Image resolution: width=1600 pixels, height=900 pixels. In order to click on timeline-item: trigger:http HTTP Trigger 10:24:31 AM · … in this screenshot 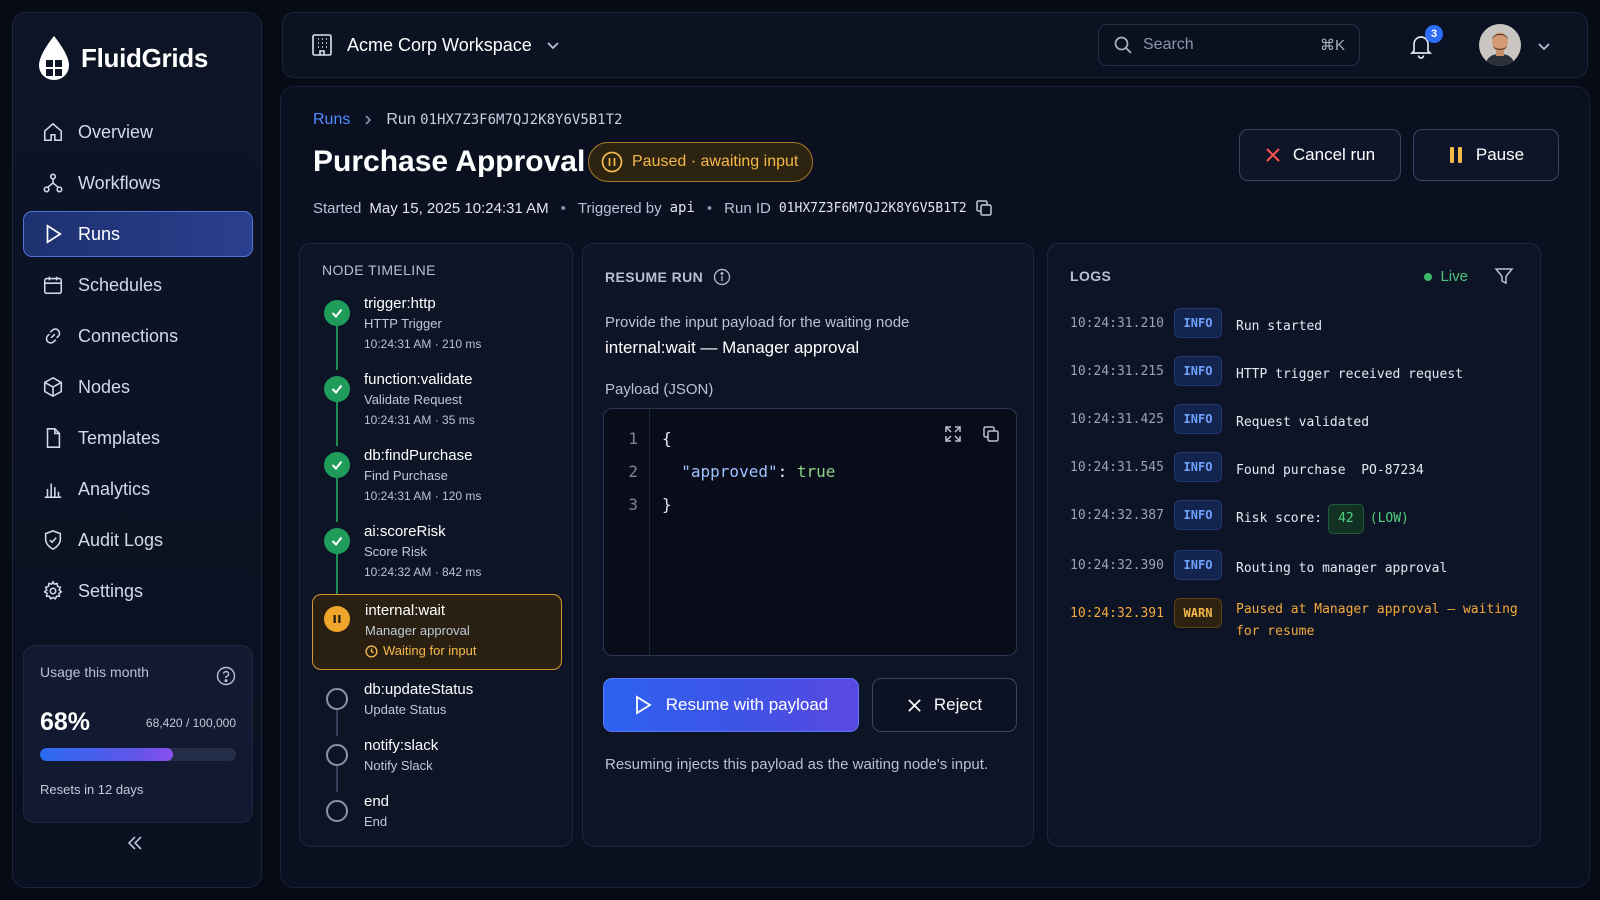, I will do `click(437, 330)`.